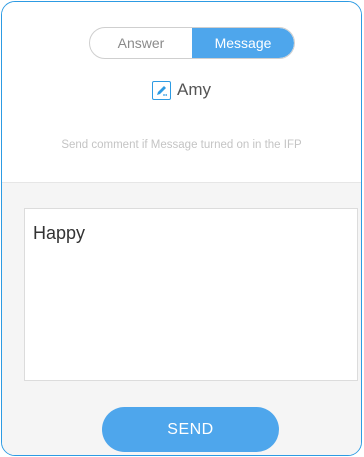 The image size is (364, 457). What do you see at coordinates (141, 43) in the screenshot?
I see `tab-answer: Answer` at bounding box center [141, 43].